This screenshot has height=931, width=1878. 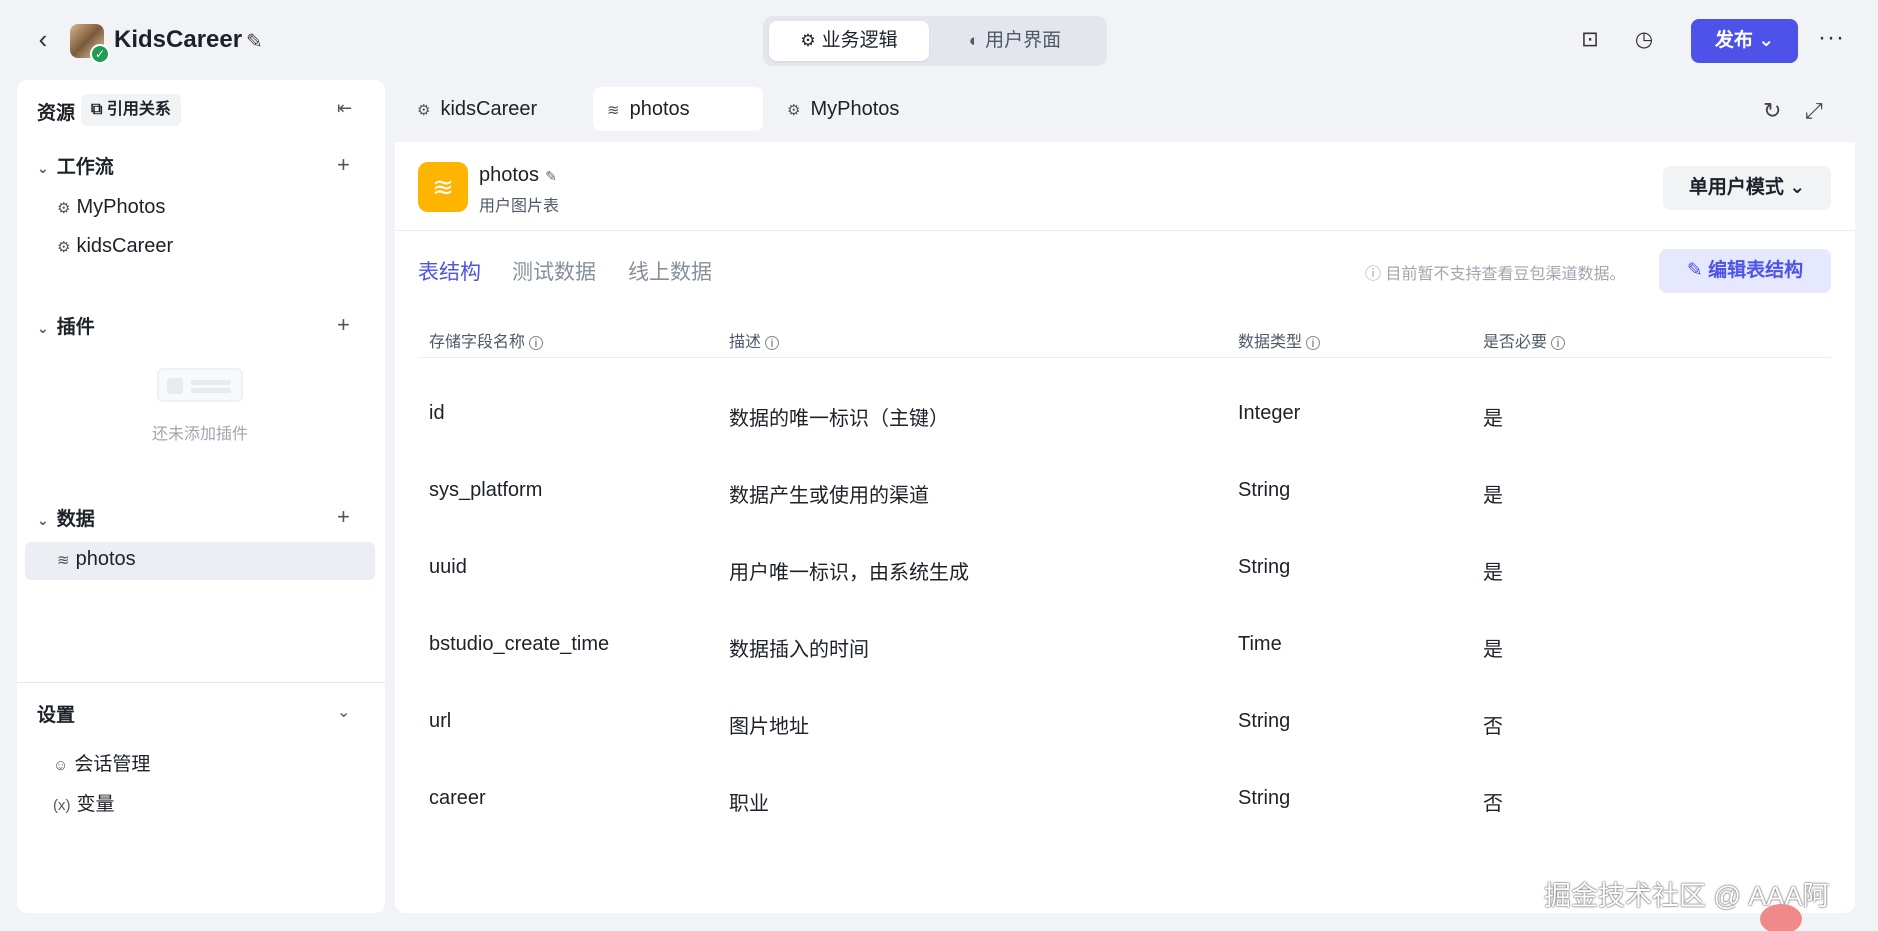 I want to click on tab-business-logic: ⚙ 业务逻辑, so click(x=849, y=41).